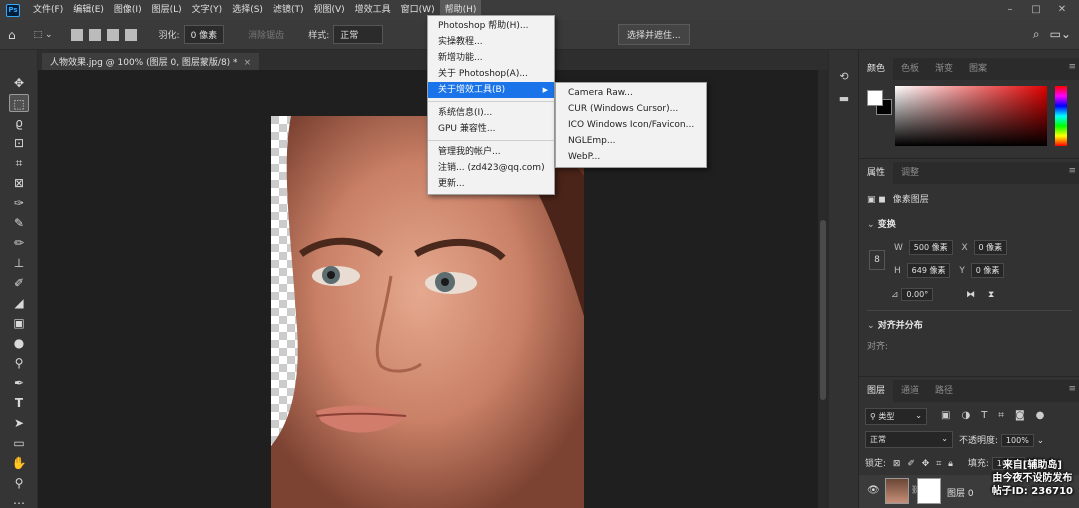 Image resolution: width=1079 pixels, height=508 pixels. I want to click on hand-tool-icon: ✋, so click(19, 463).